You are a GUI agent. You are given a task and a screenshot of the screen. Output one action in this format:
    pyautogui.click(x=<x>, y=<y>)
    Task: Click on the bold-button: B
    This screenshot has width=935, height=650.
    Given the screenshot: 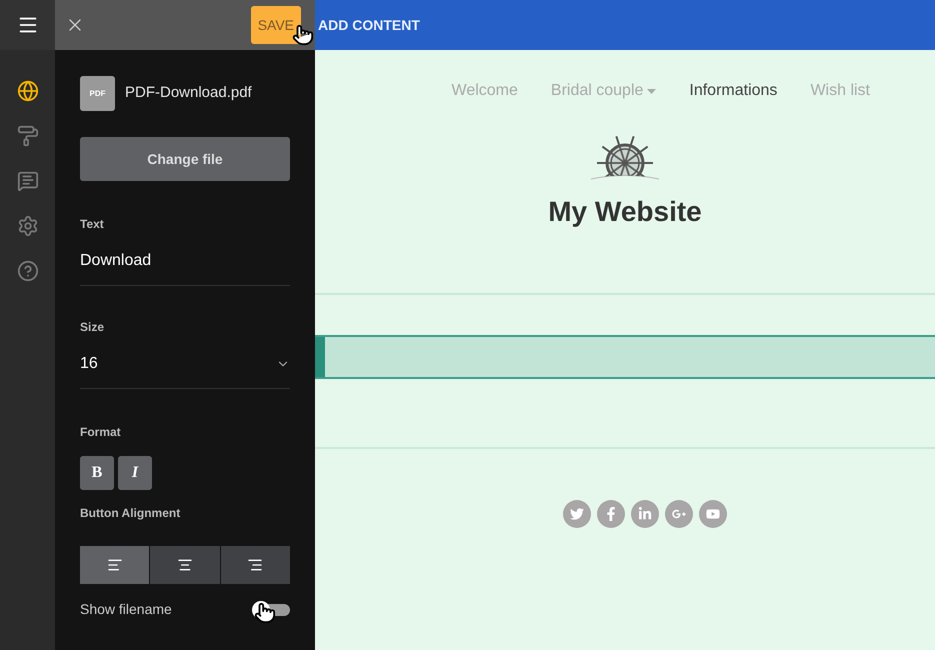 What is the action you would take?
    pyautogui.click(x=97, y=473)
    